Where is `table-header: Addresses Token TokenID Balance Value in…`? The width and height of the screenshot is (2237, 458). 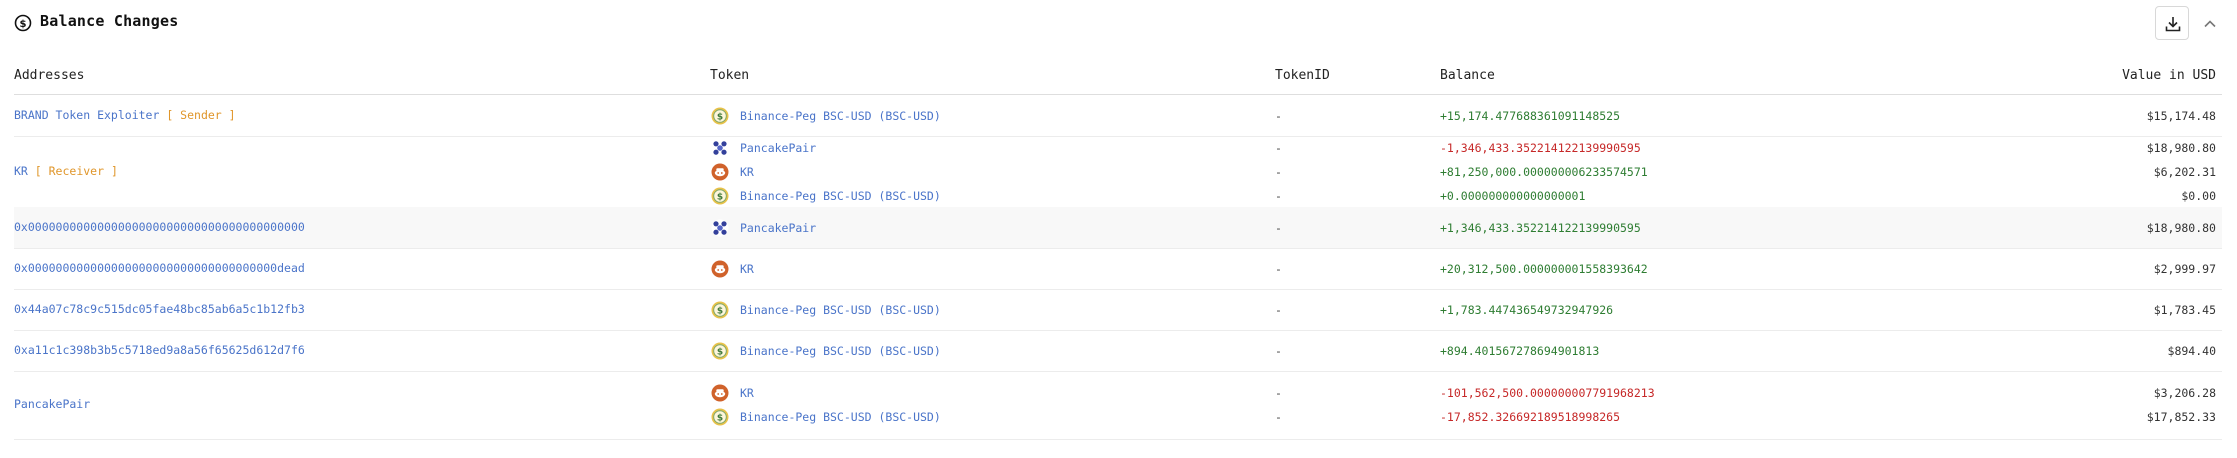
table-header: Addresses Token TokenID Balance Value in… is located at coordinates (1118, 78).